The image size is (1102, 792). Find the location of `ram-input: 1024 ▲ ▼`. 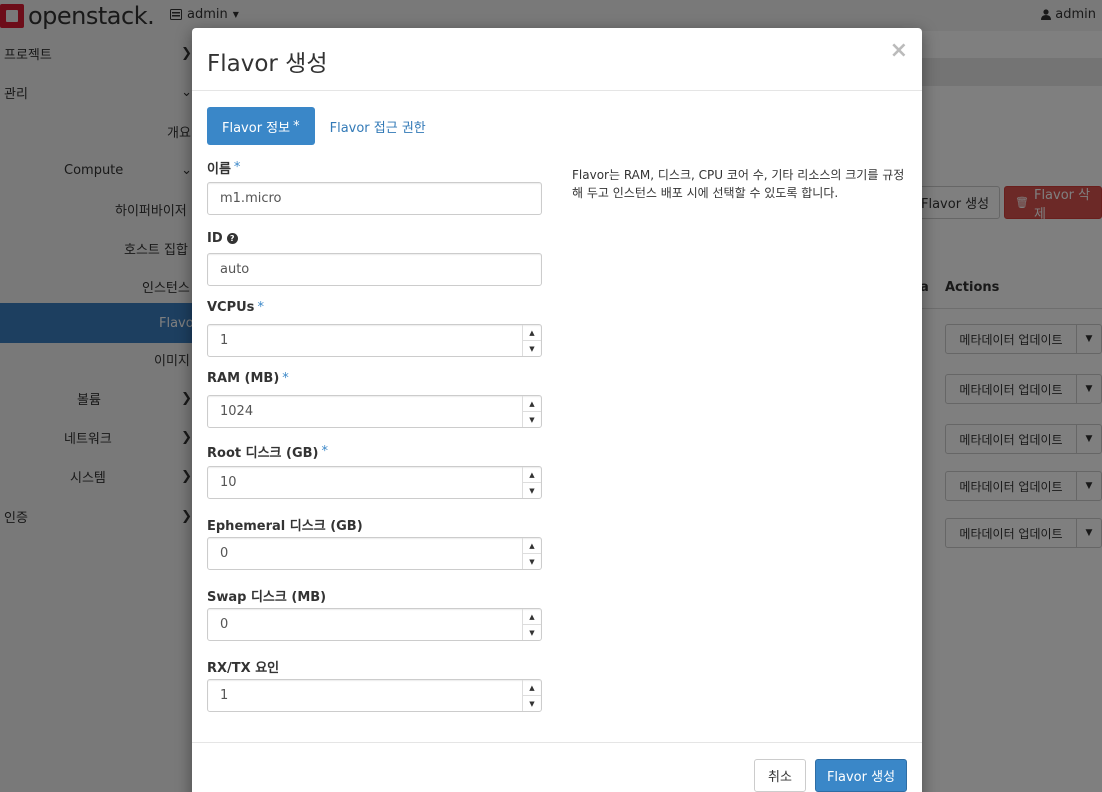

ram-input: 1024 ▲ ▼ is located at coordinates (374, 411).